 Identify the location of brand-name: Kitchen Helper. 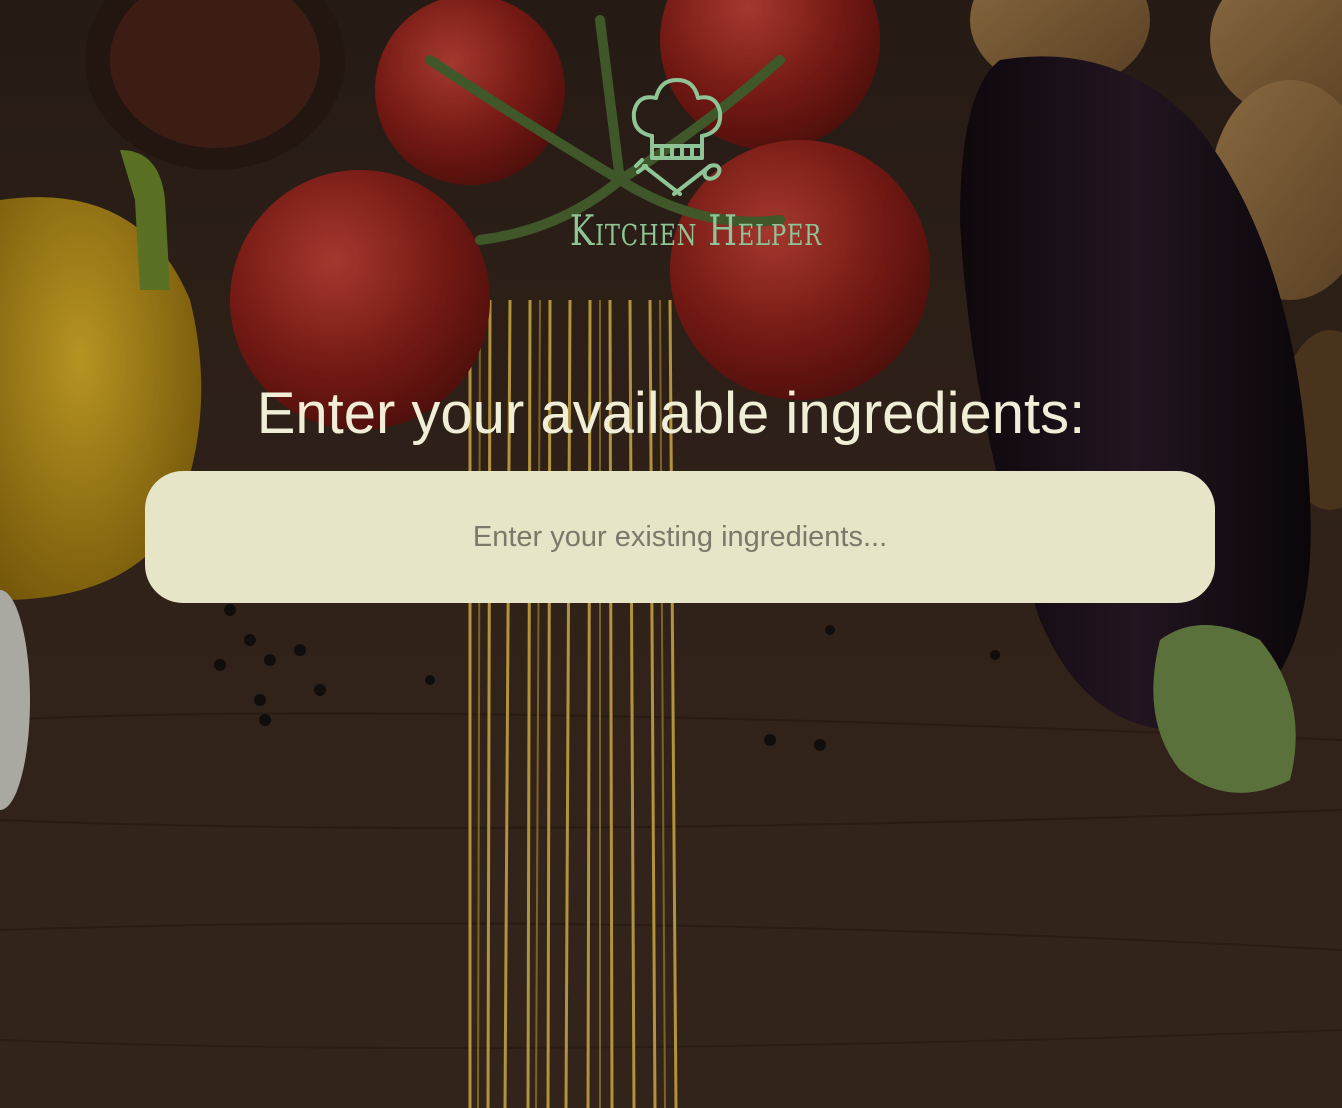
(695, 230).